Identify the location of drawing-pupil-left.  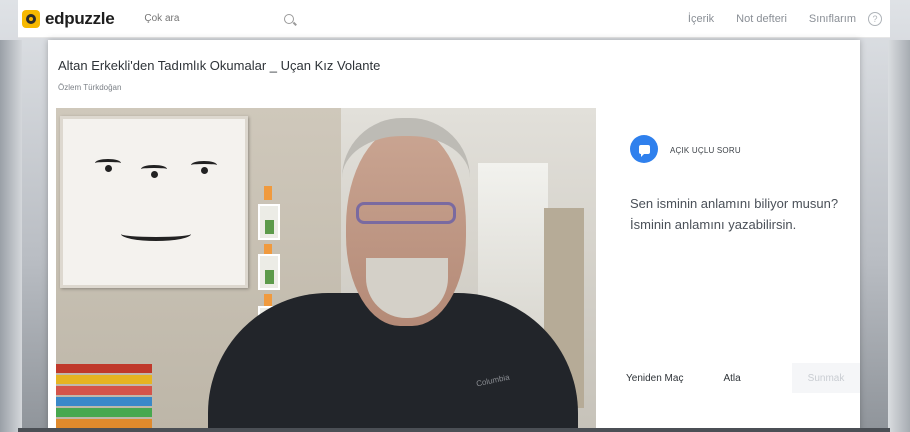
(108, 168).